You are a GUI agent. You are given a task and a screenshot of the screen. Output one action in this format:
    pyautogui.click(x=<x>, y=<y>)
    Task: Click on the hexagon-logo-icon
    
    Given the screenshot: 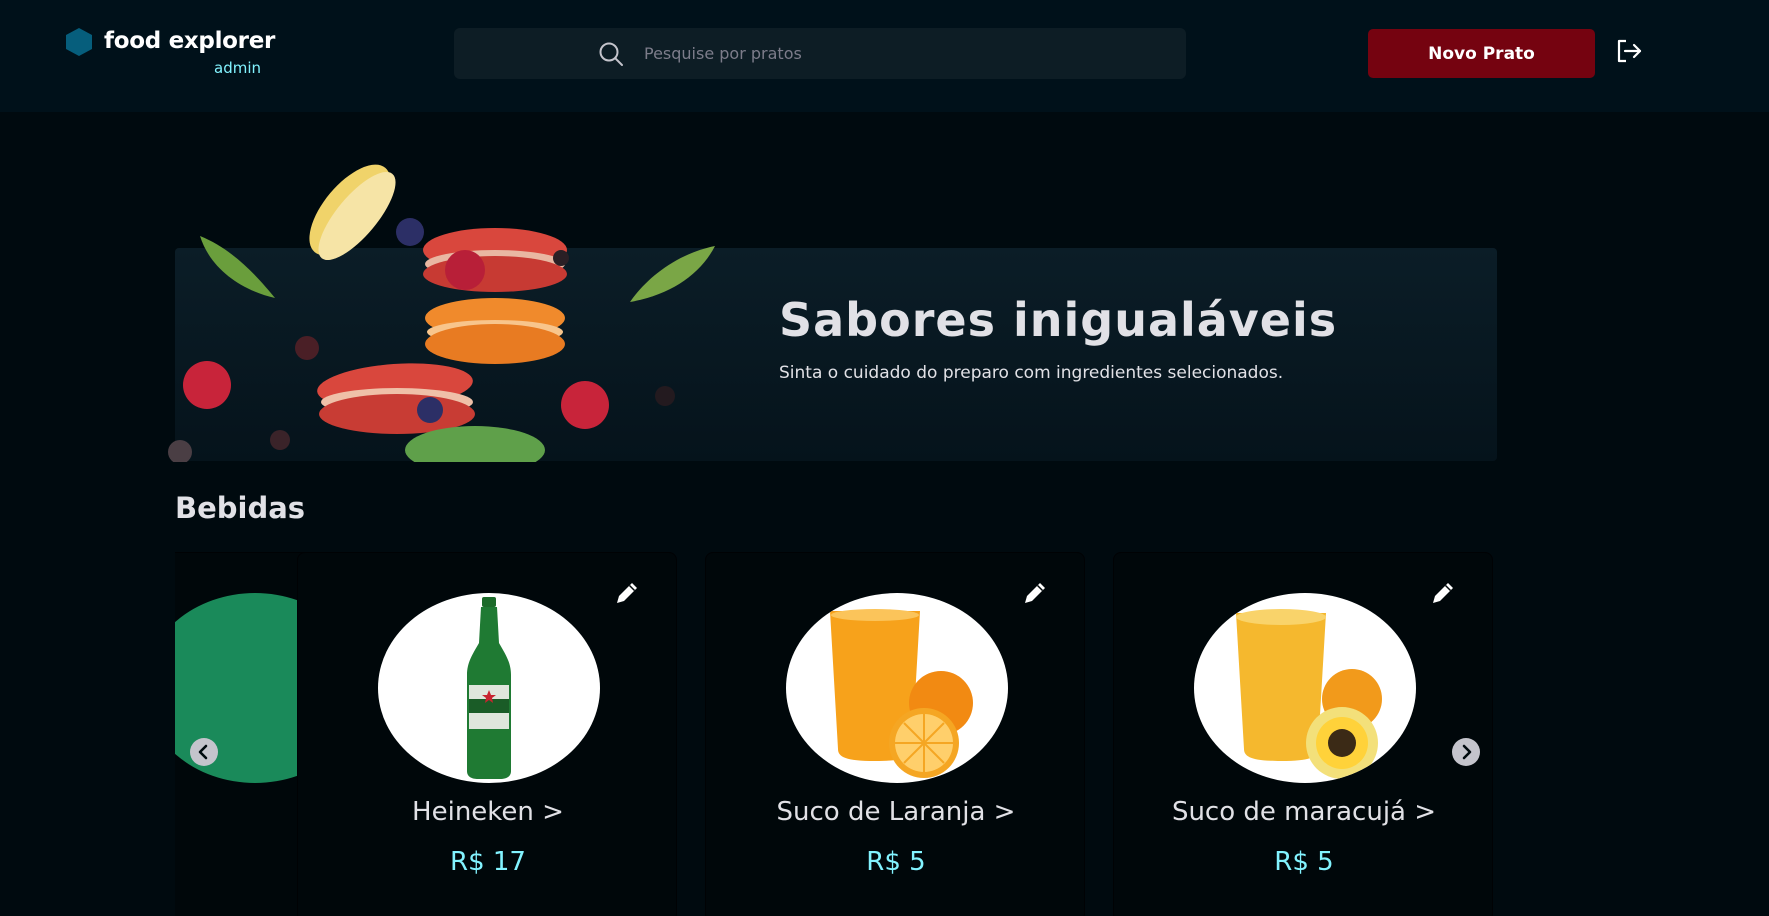 What is the action you would take?
    pyautogui.click(x=79, y=42)
    